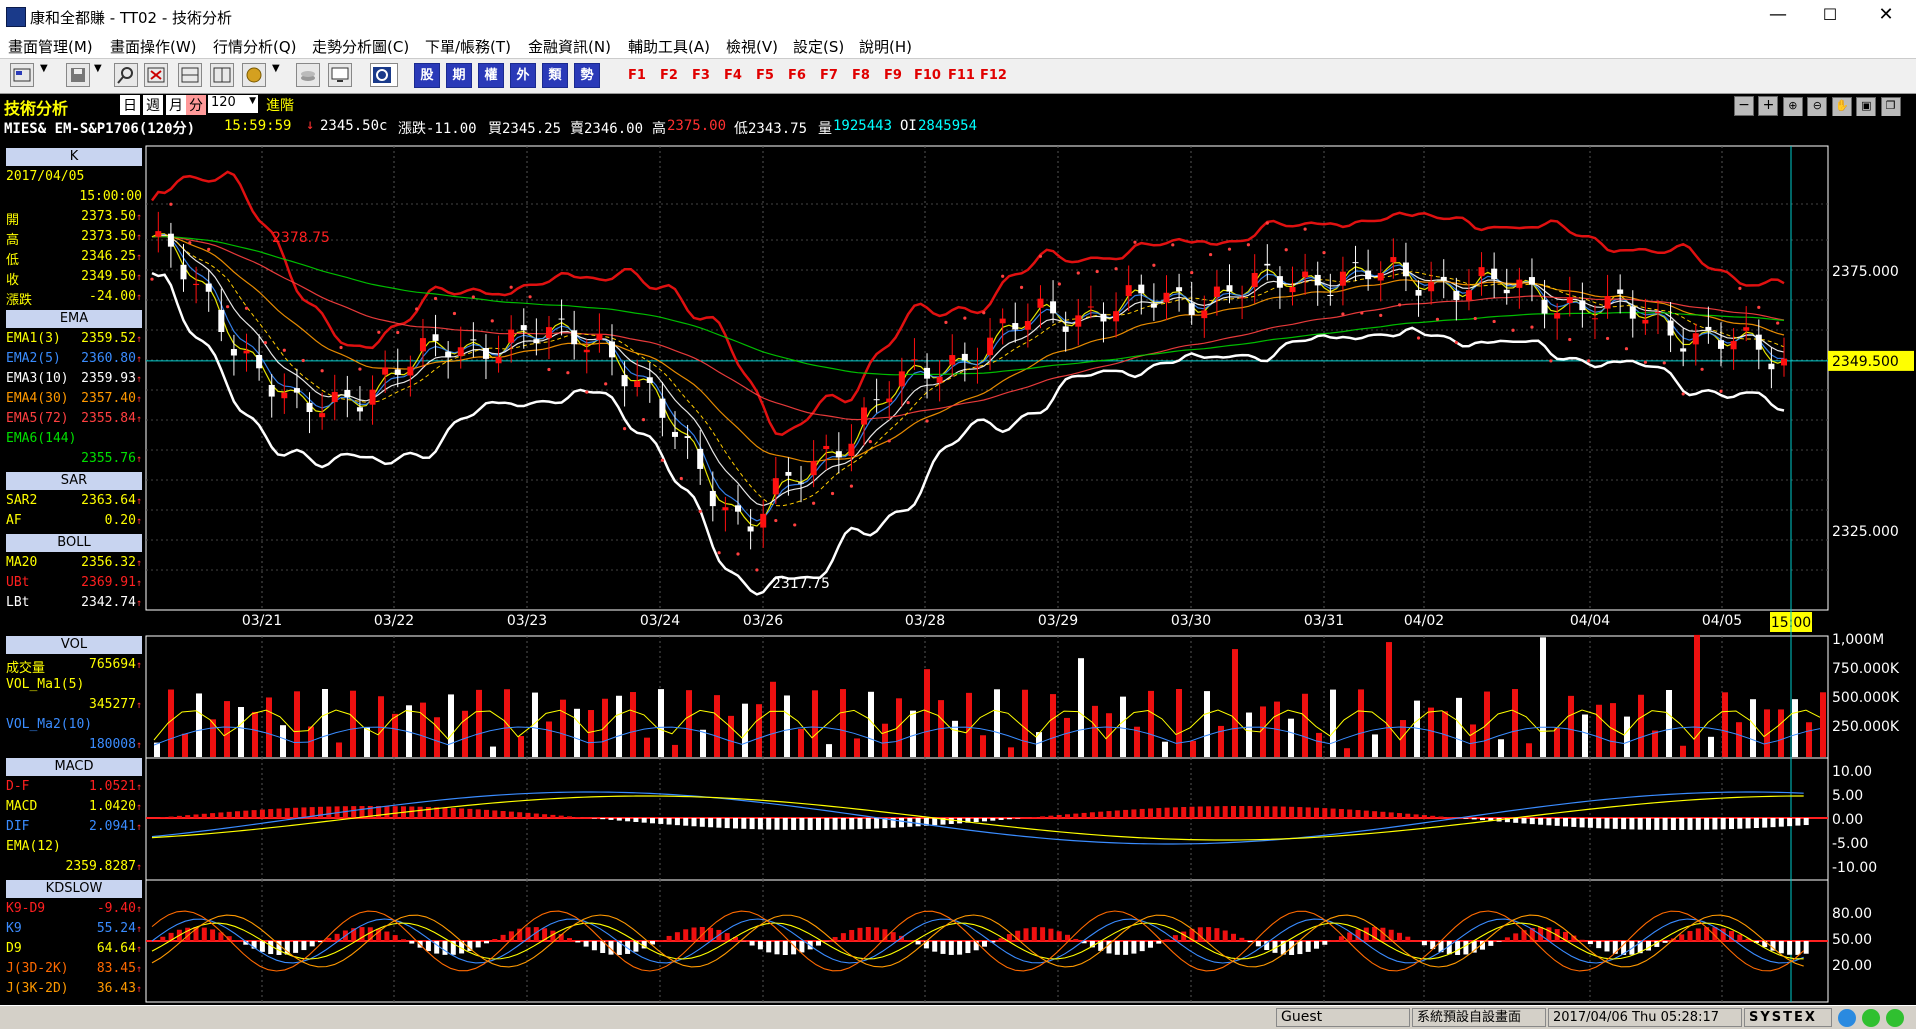  I want to click on foreign-button: 外, so click(523, 75).